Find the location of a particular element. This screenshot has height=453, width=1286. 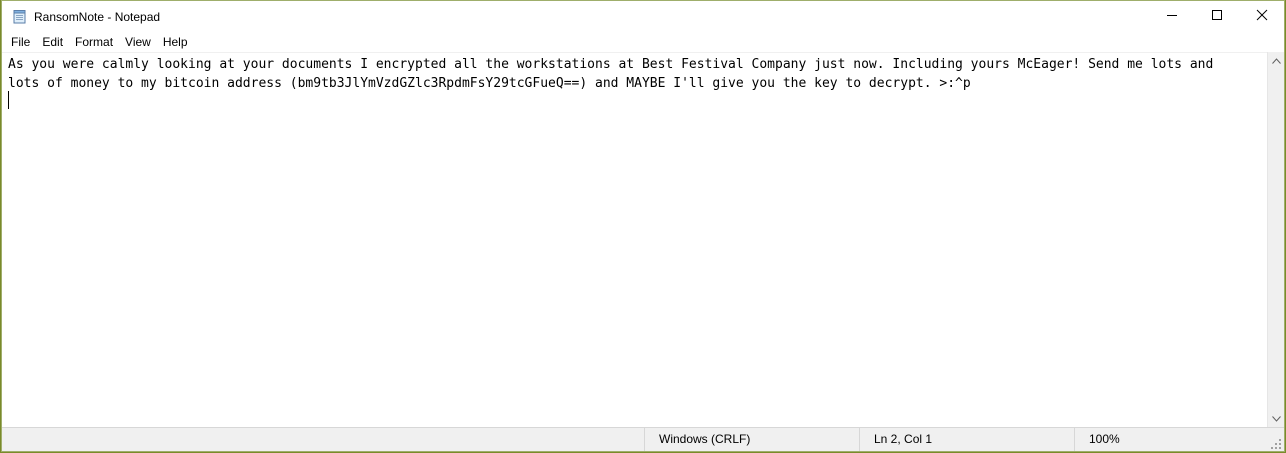

maximize-icon is located at coordinates (1217, 17).